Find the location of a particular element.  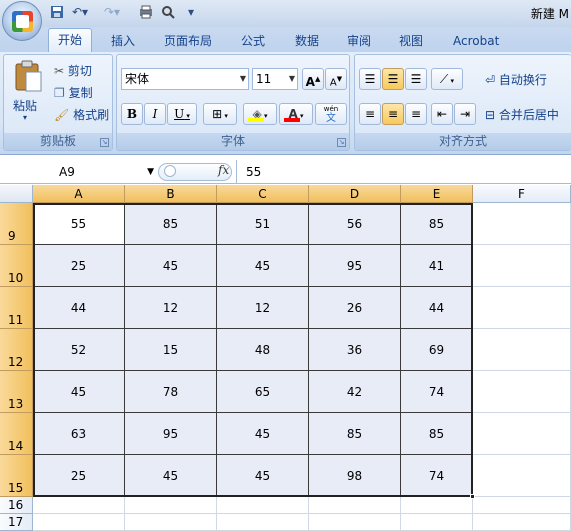

fill-color-button: ◈ ▾ is located at coordinates (260, 114).